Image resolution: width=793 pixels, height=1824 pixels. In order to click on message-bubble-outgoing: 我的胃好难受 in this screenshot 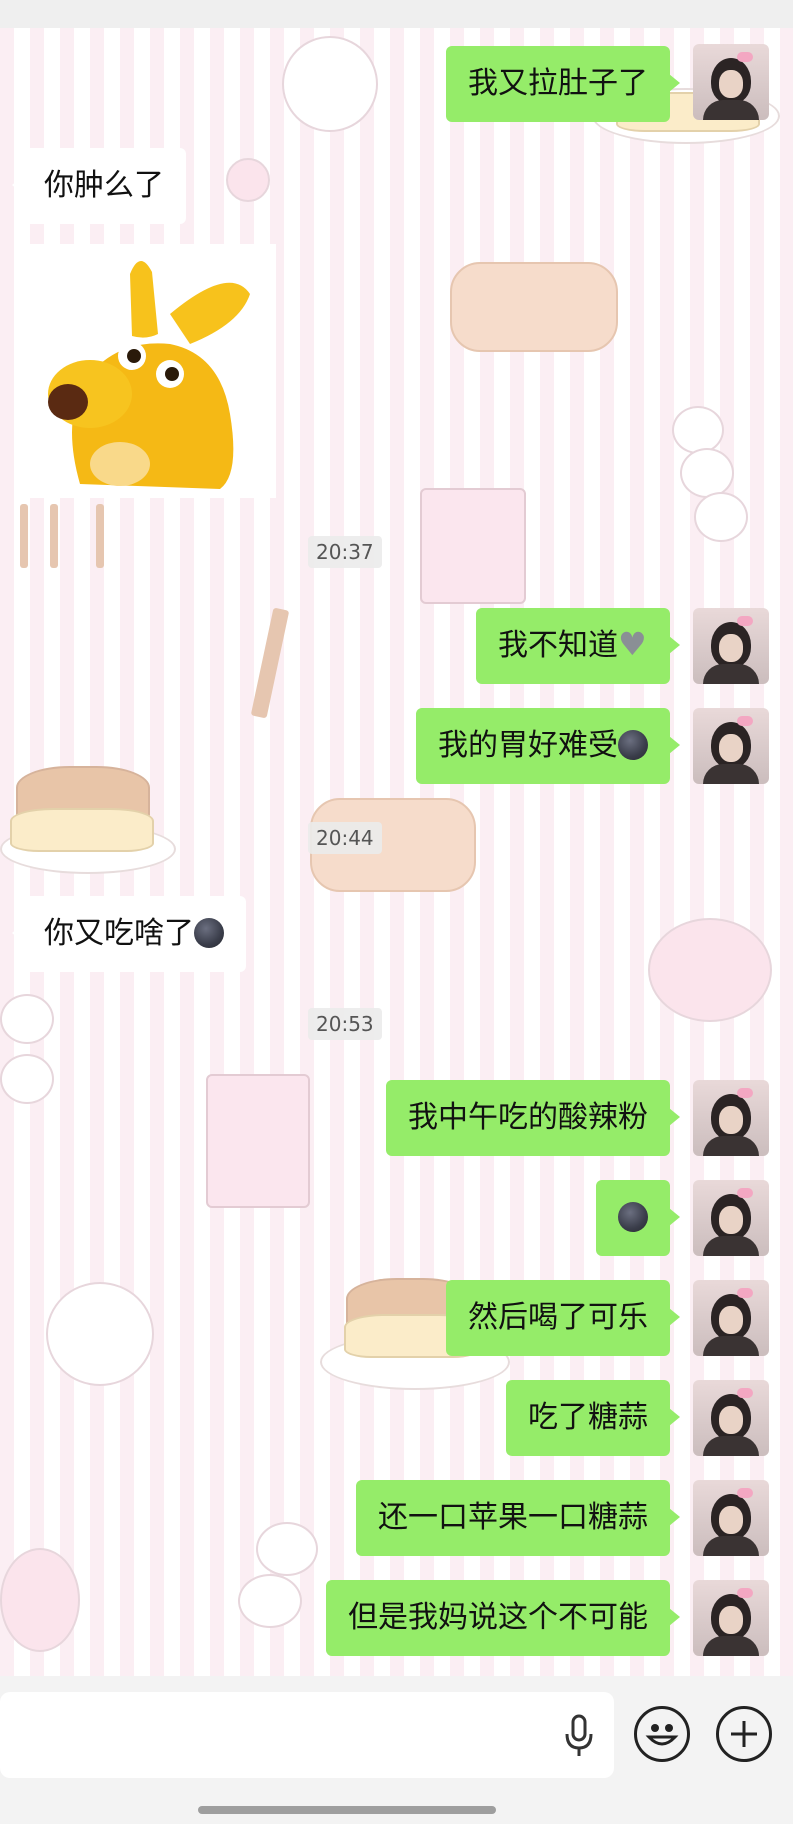, I will do `click(548, 746)`.